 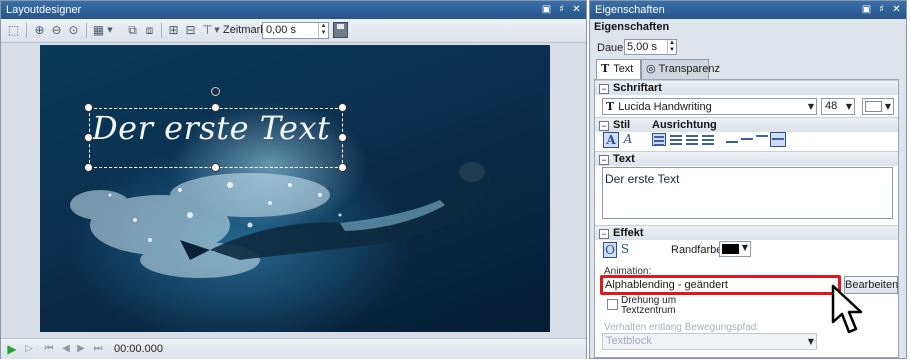 I want to click on align-justify-icon, so click(x=708, y=139).